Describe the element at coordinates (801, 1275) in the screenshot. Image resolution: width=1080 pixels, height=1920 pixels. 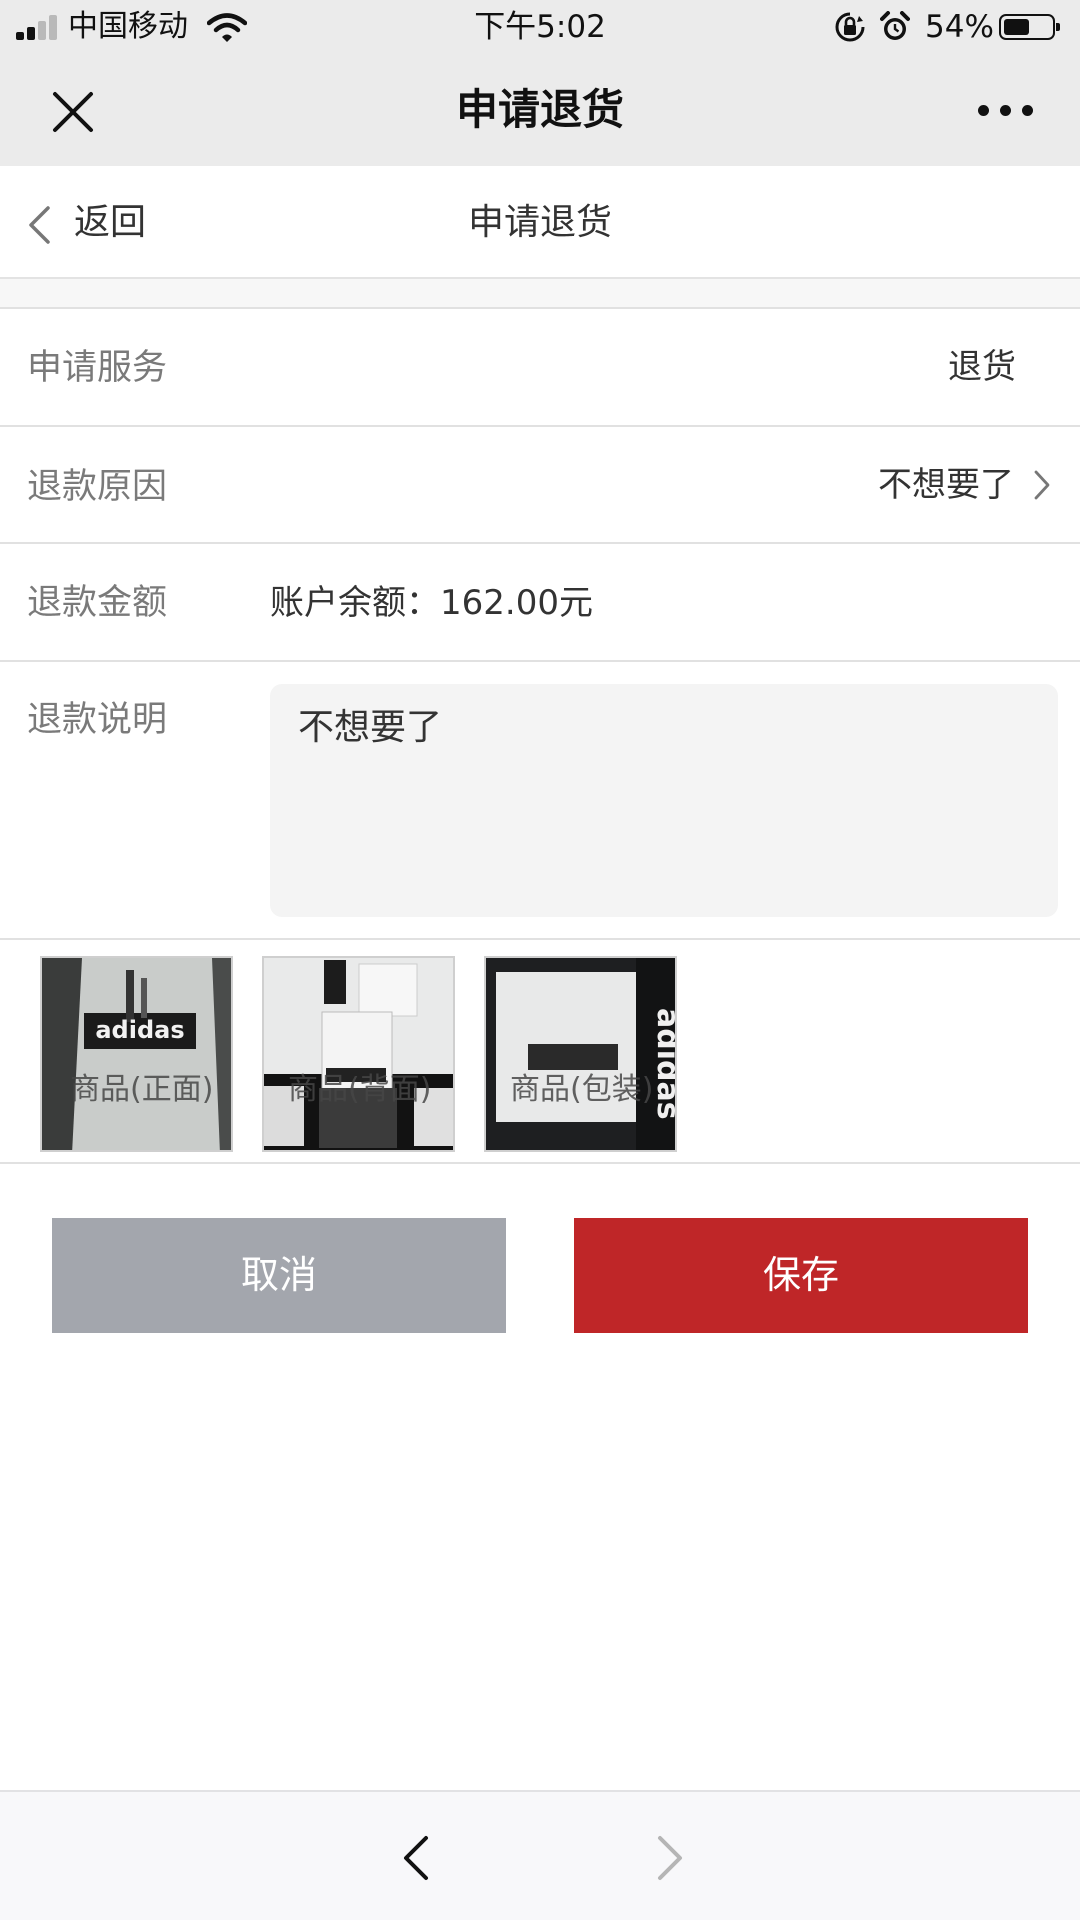
I see `save-button: 保存` at that location.